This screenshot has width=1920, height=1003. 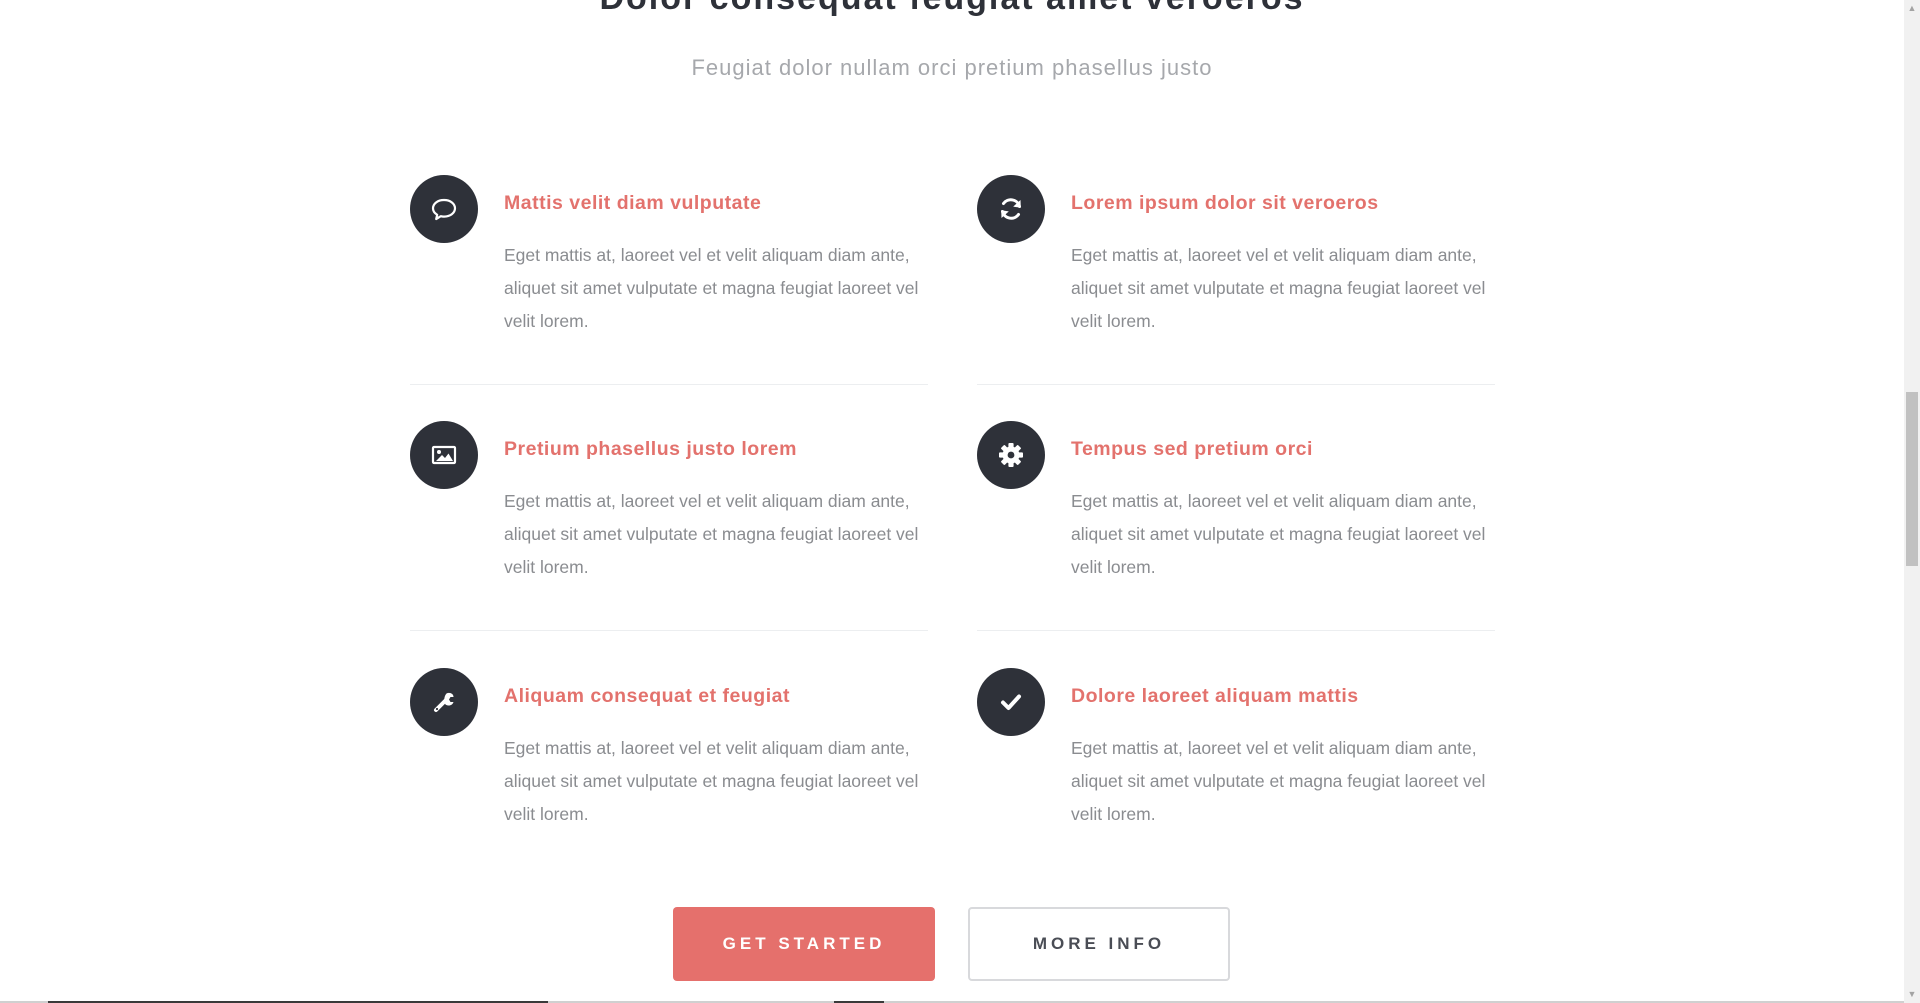 What do you see at coordinates (633, 203) in the screenshot?
I see `feature-title: Mattis velit diam vulputate` at bounding box center [633, 203].